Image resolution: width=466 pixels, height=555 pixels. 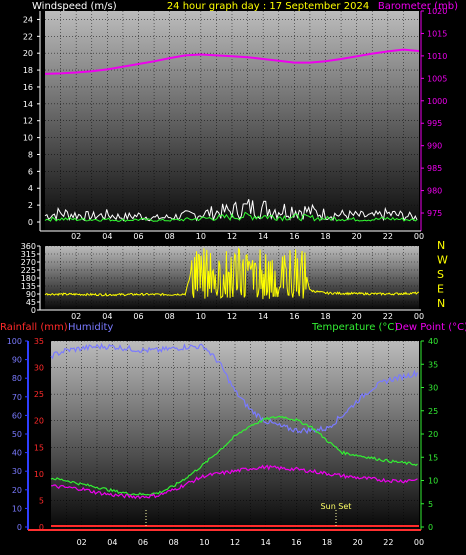 I want to click on humidity-label: Humidity, so click(x=90, y=327).